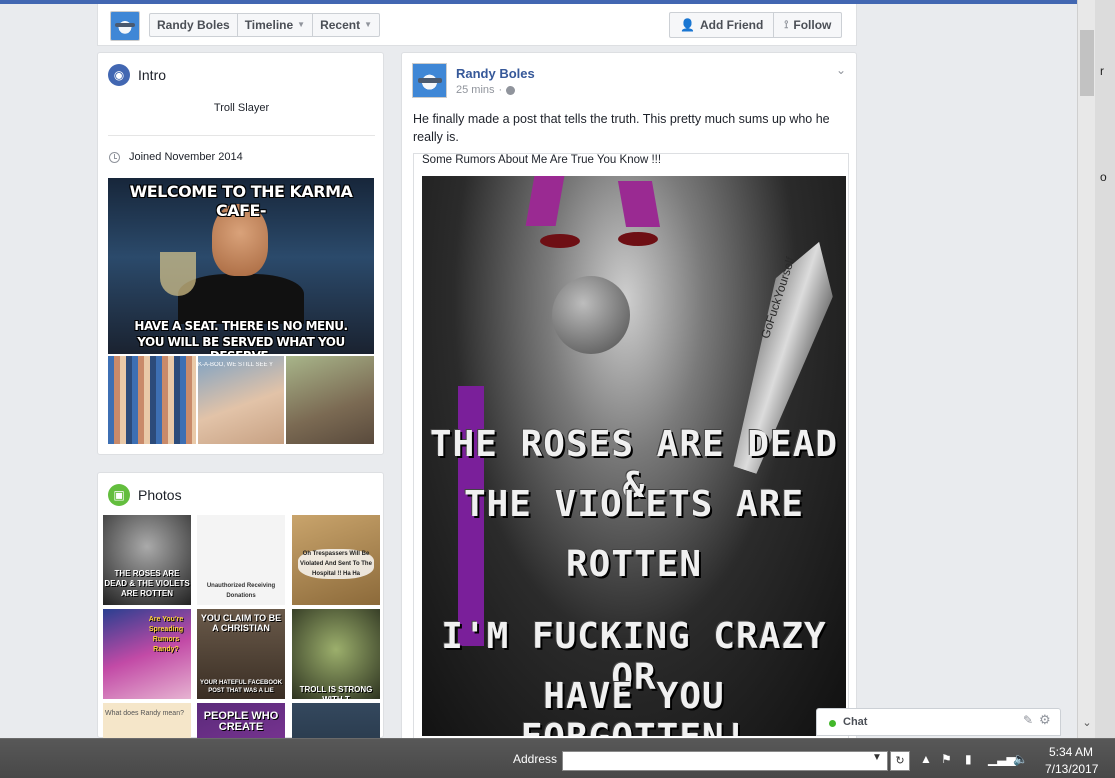  I want to click on meme-figure-suit, so click(241, 299).